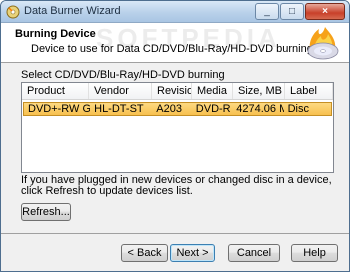 This screenshot has height=272, width=350. Describe the element at coordinates (119, 109) in the screenshot. I see `device-vendor: HL-DT-ST` at that location.